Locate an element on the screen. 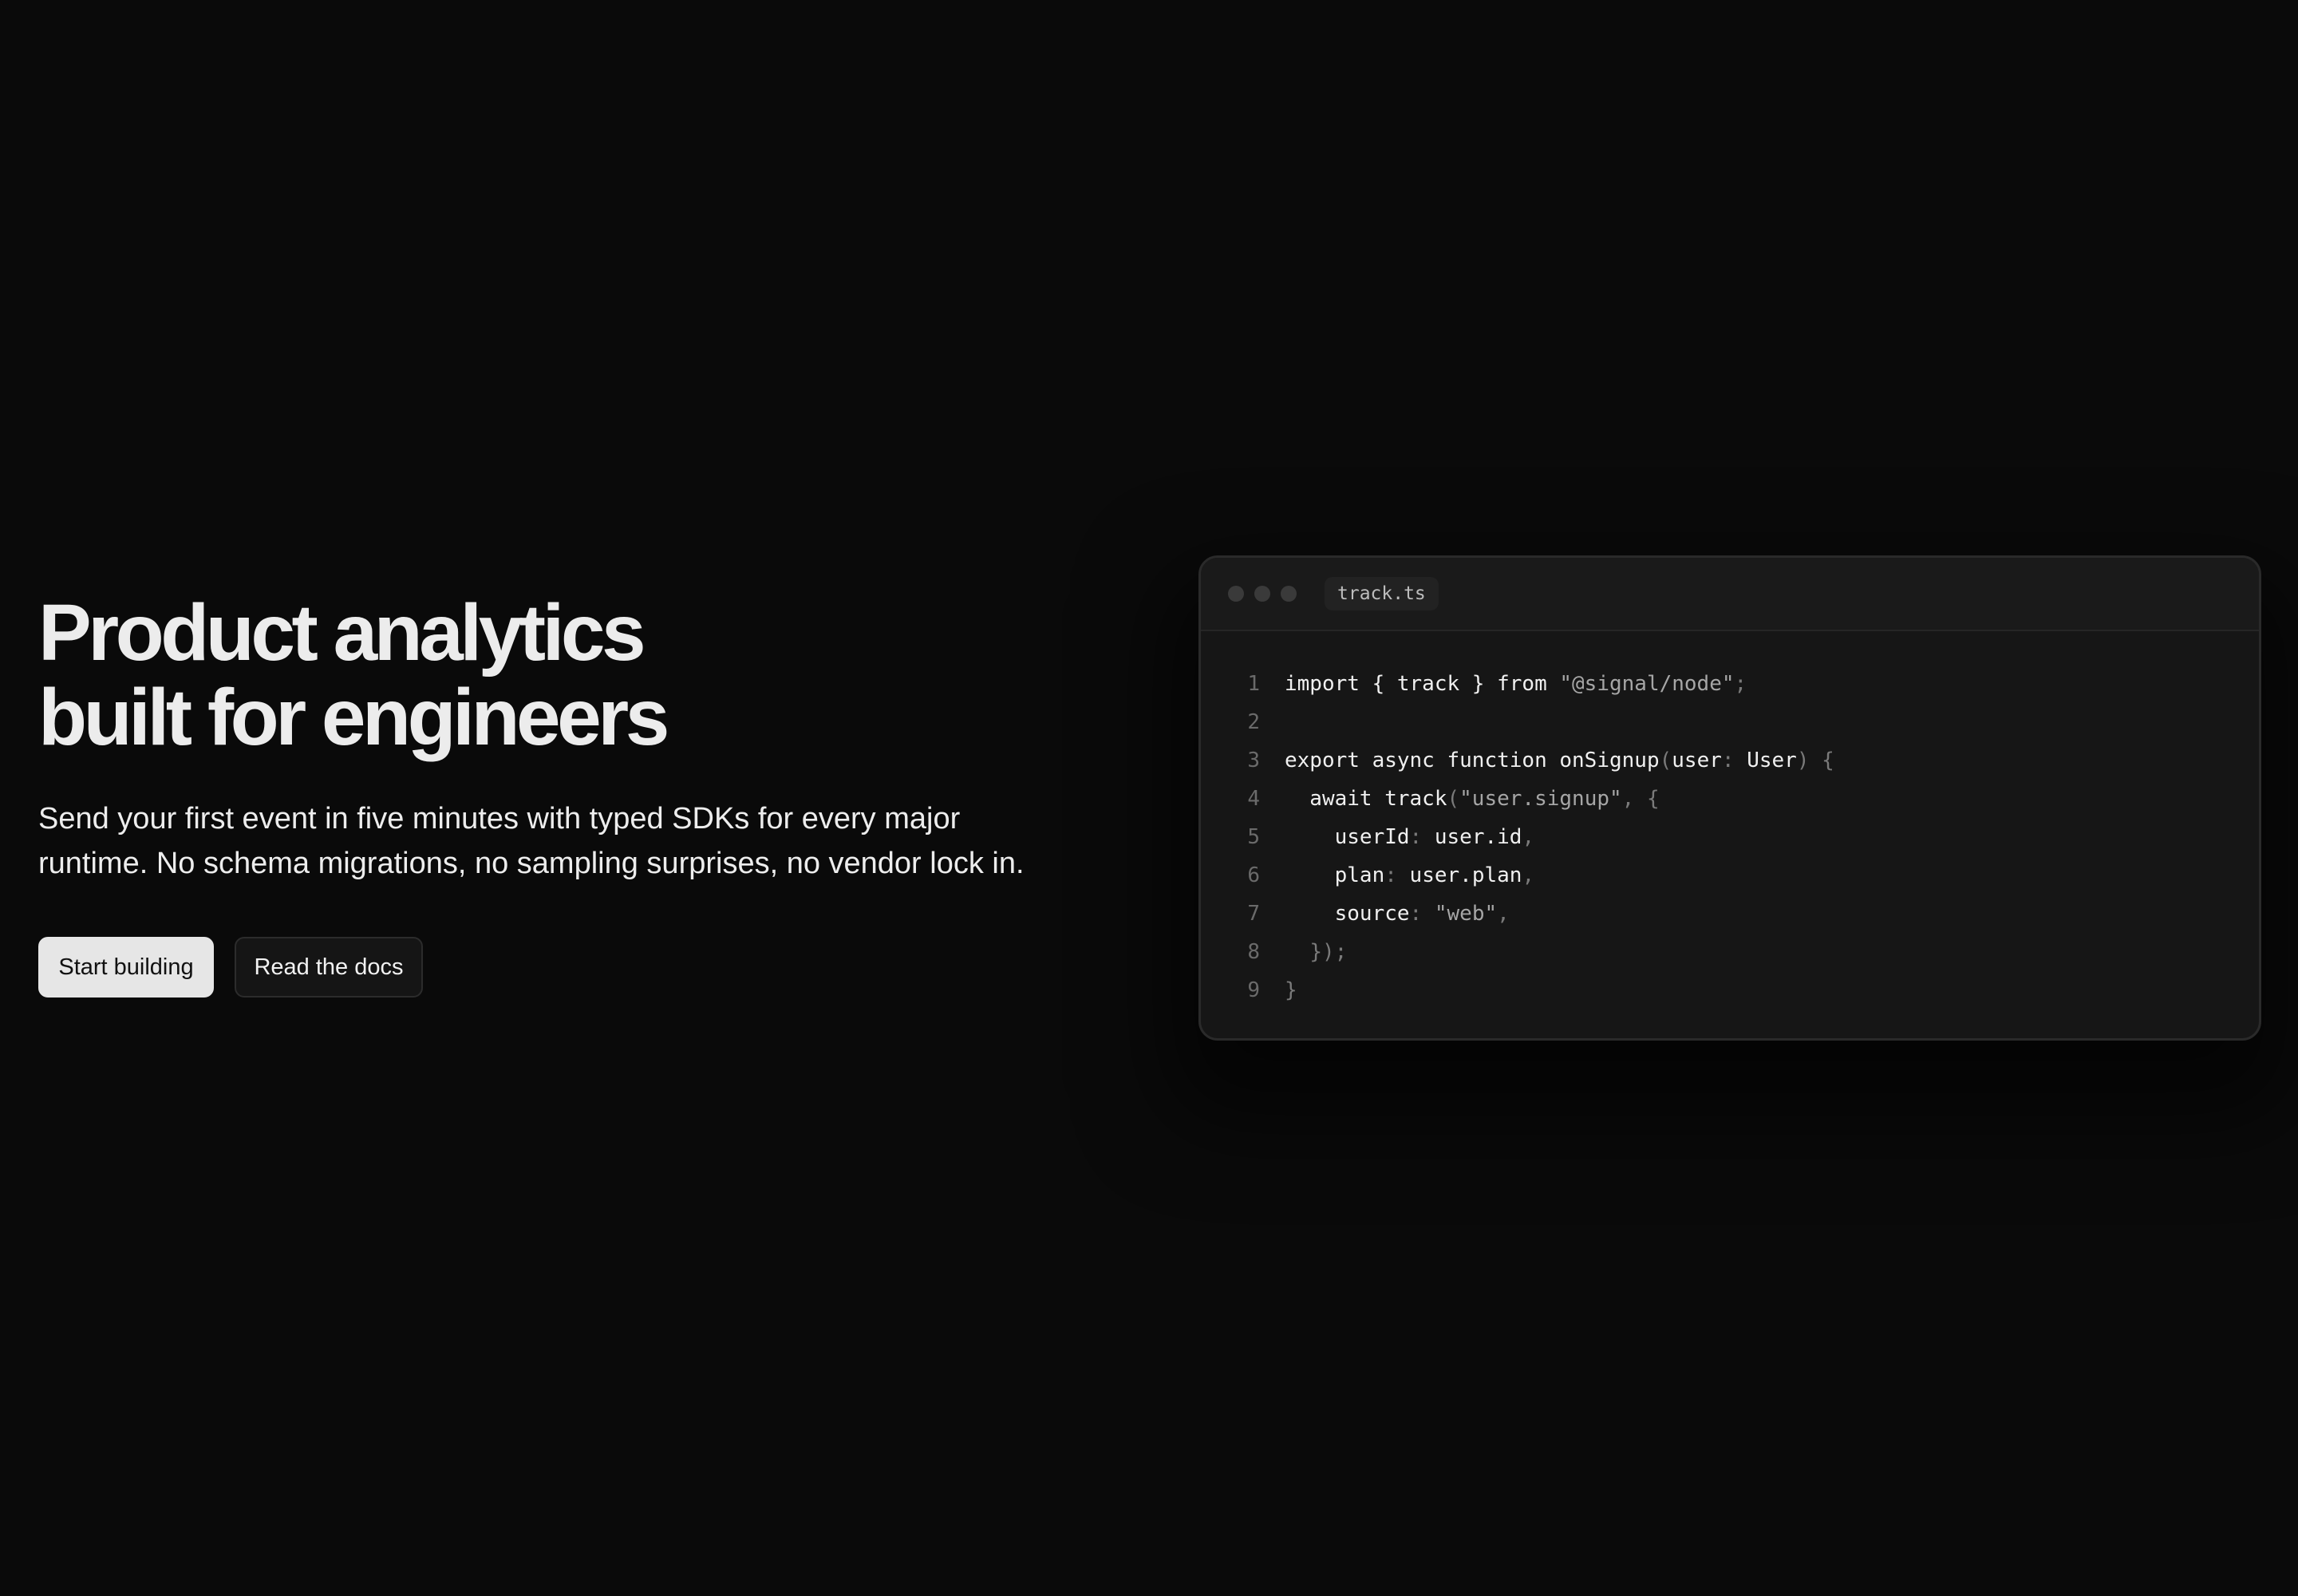  code-line: 9} is located at coordinates (1730, 990).